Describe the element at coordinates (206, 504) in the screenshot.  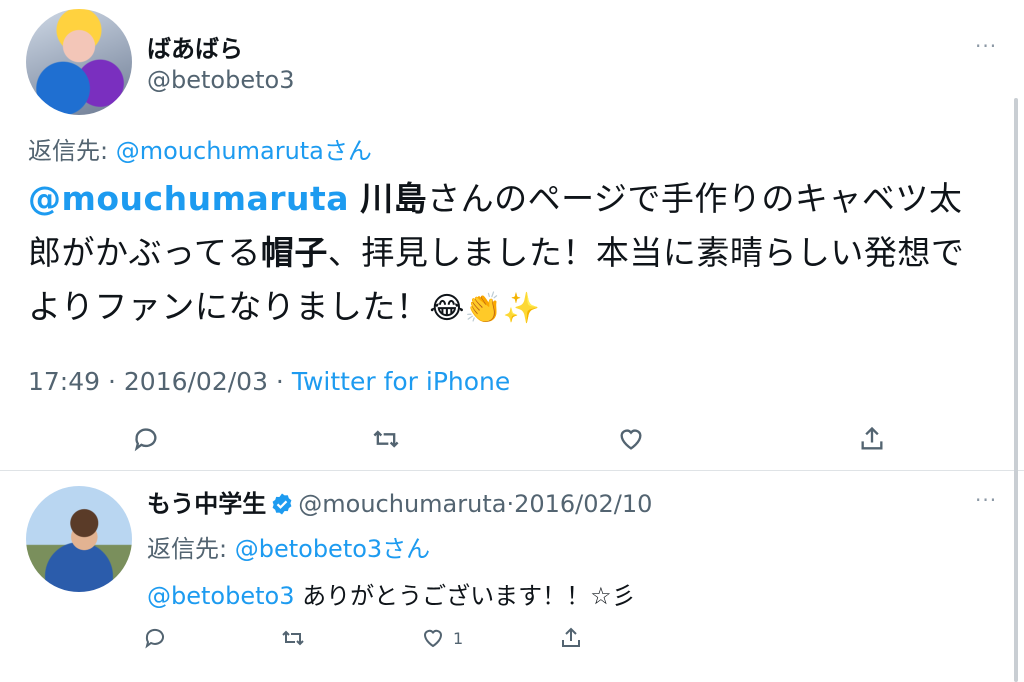
I see `author-name: もう中学生` at that location.